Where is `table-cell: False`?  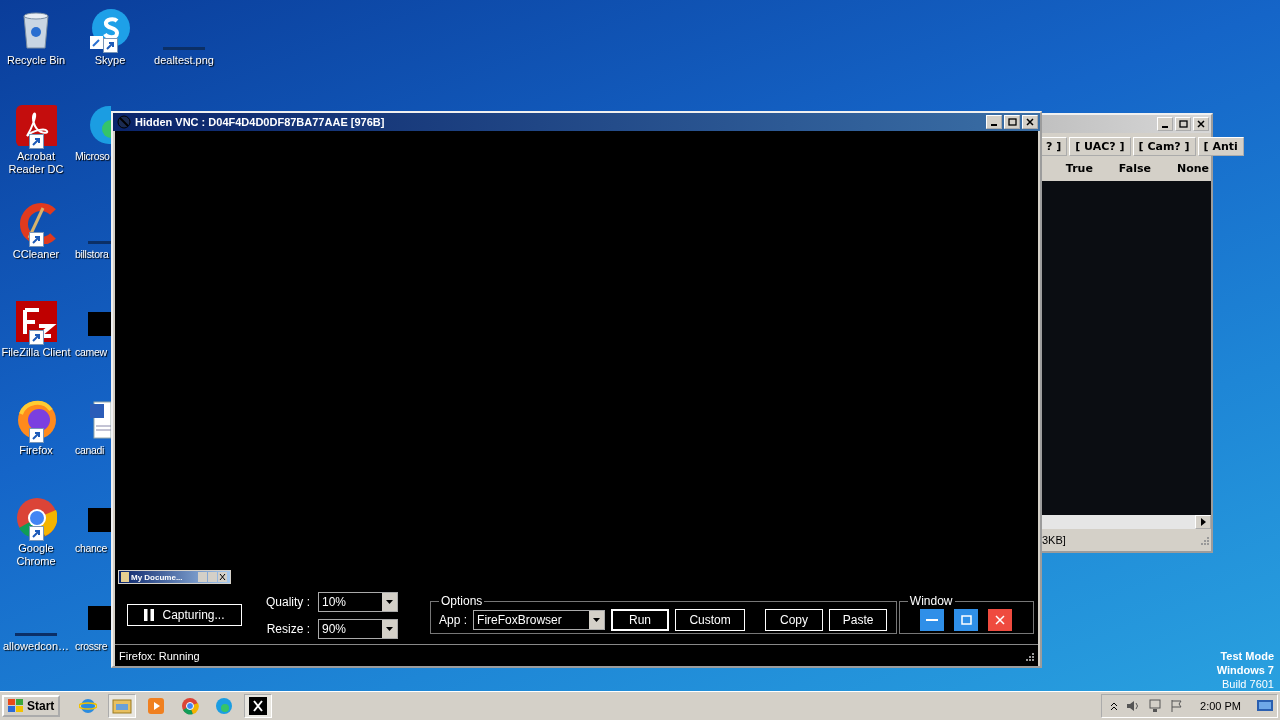 table-cell: False is located at coordinates (1134, 168).